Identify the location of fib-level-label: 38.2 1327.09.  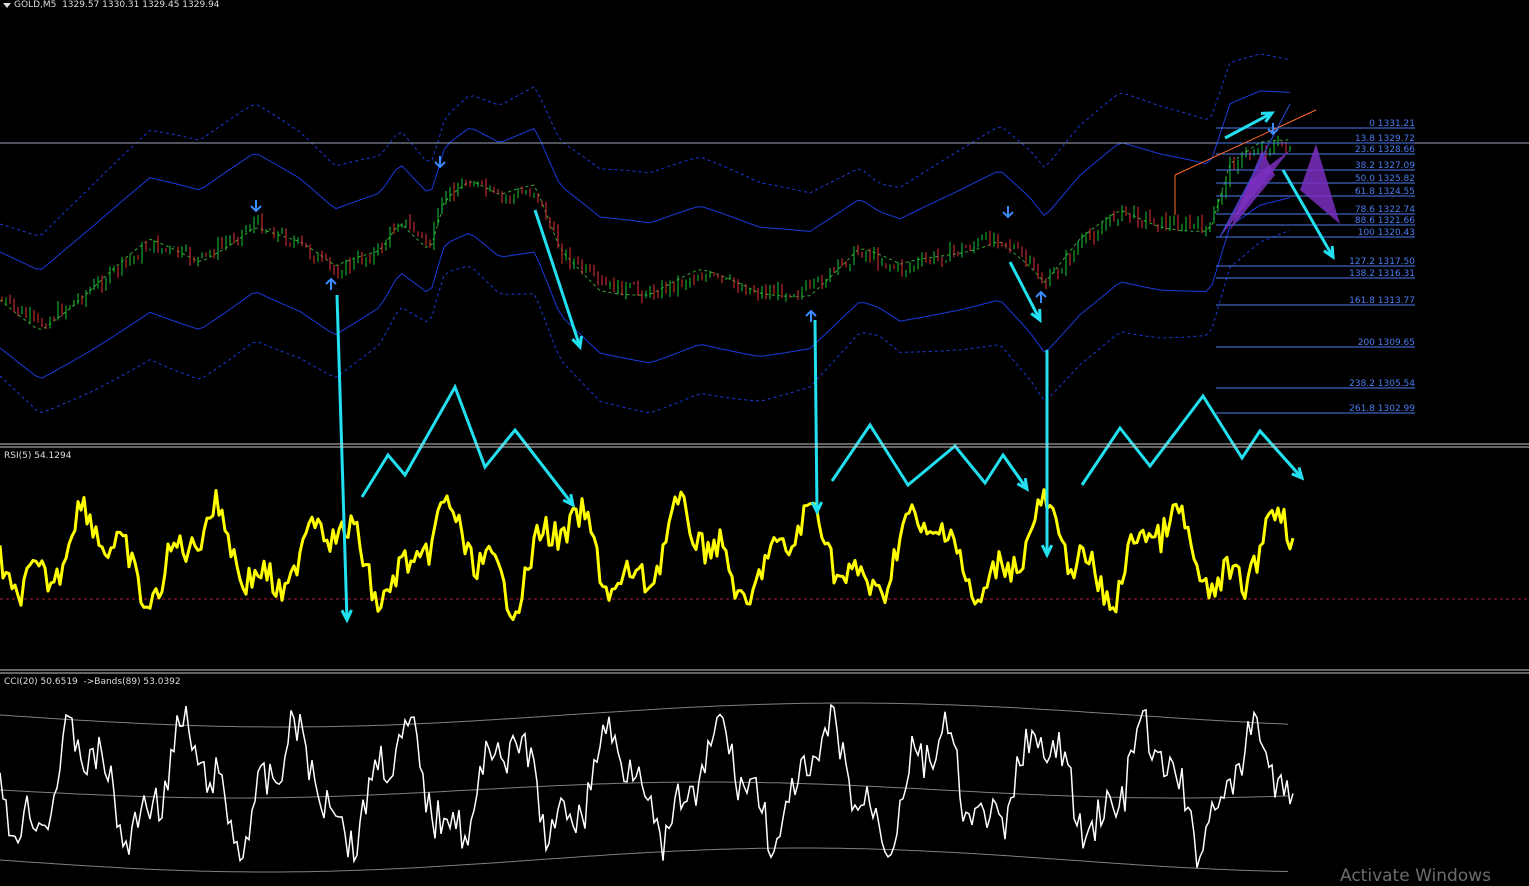
(1384, 166).